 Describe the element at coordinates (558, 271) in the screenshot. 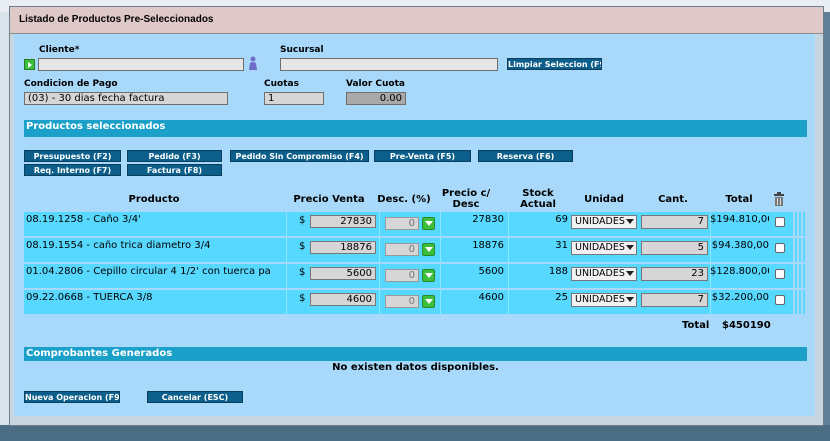

I see `stock-cell: 188` at that location.